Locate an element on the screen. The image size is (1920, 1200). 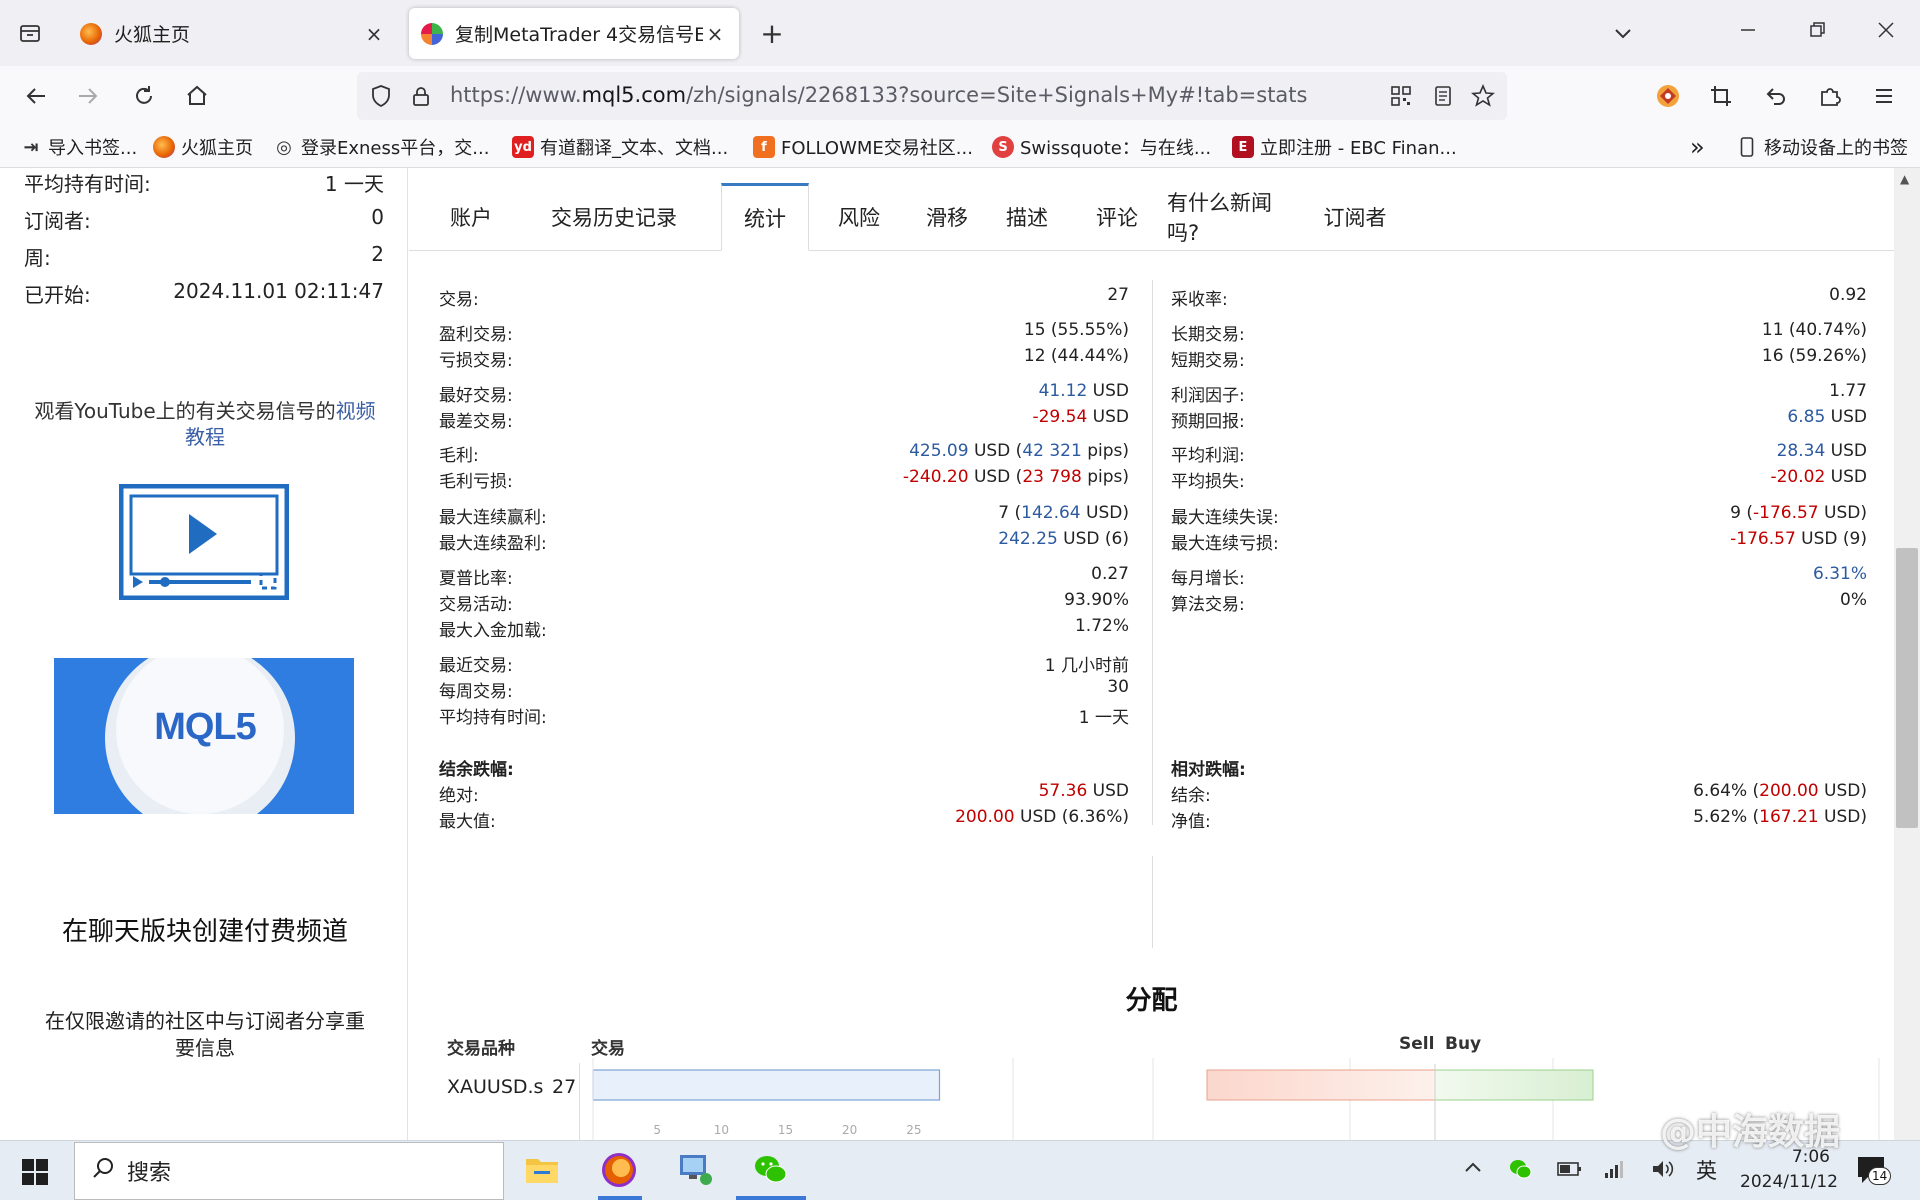
bookmark-star-icon is located at coordinates (1483, 96).